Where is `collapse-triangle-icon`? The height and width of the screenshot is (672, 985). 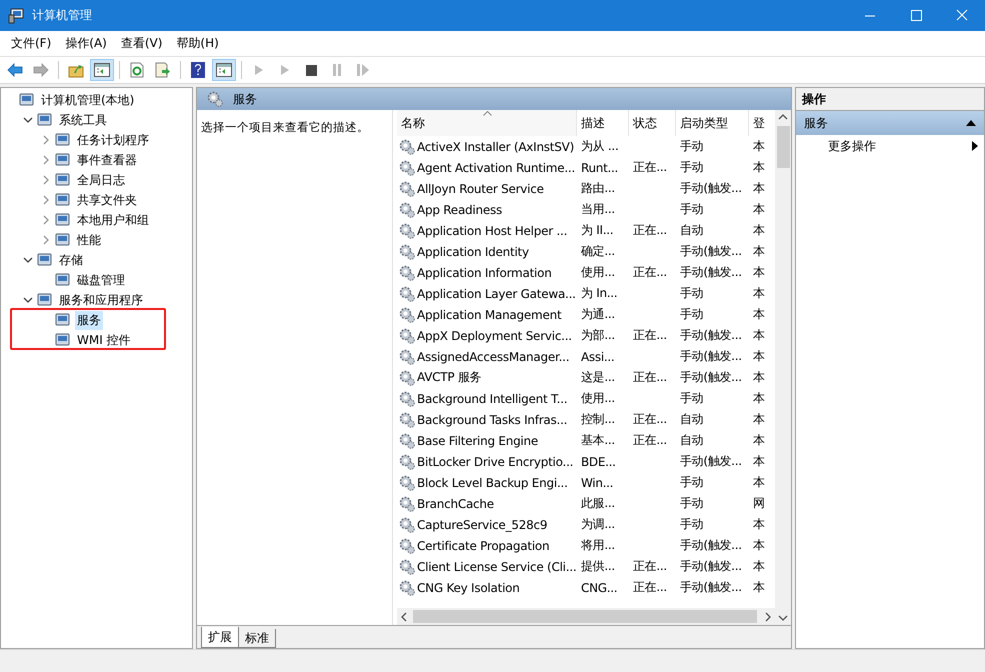 collapse-triangle-icon is located at coordinates (971, 123).